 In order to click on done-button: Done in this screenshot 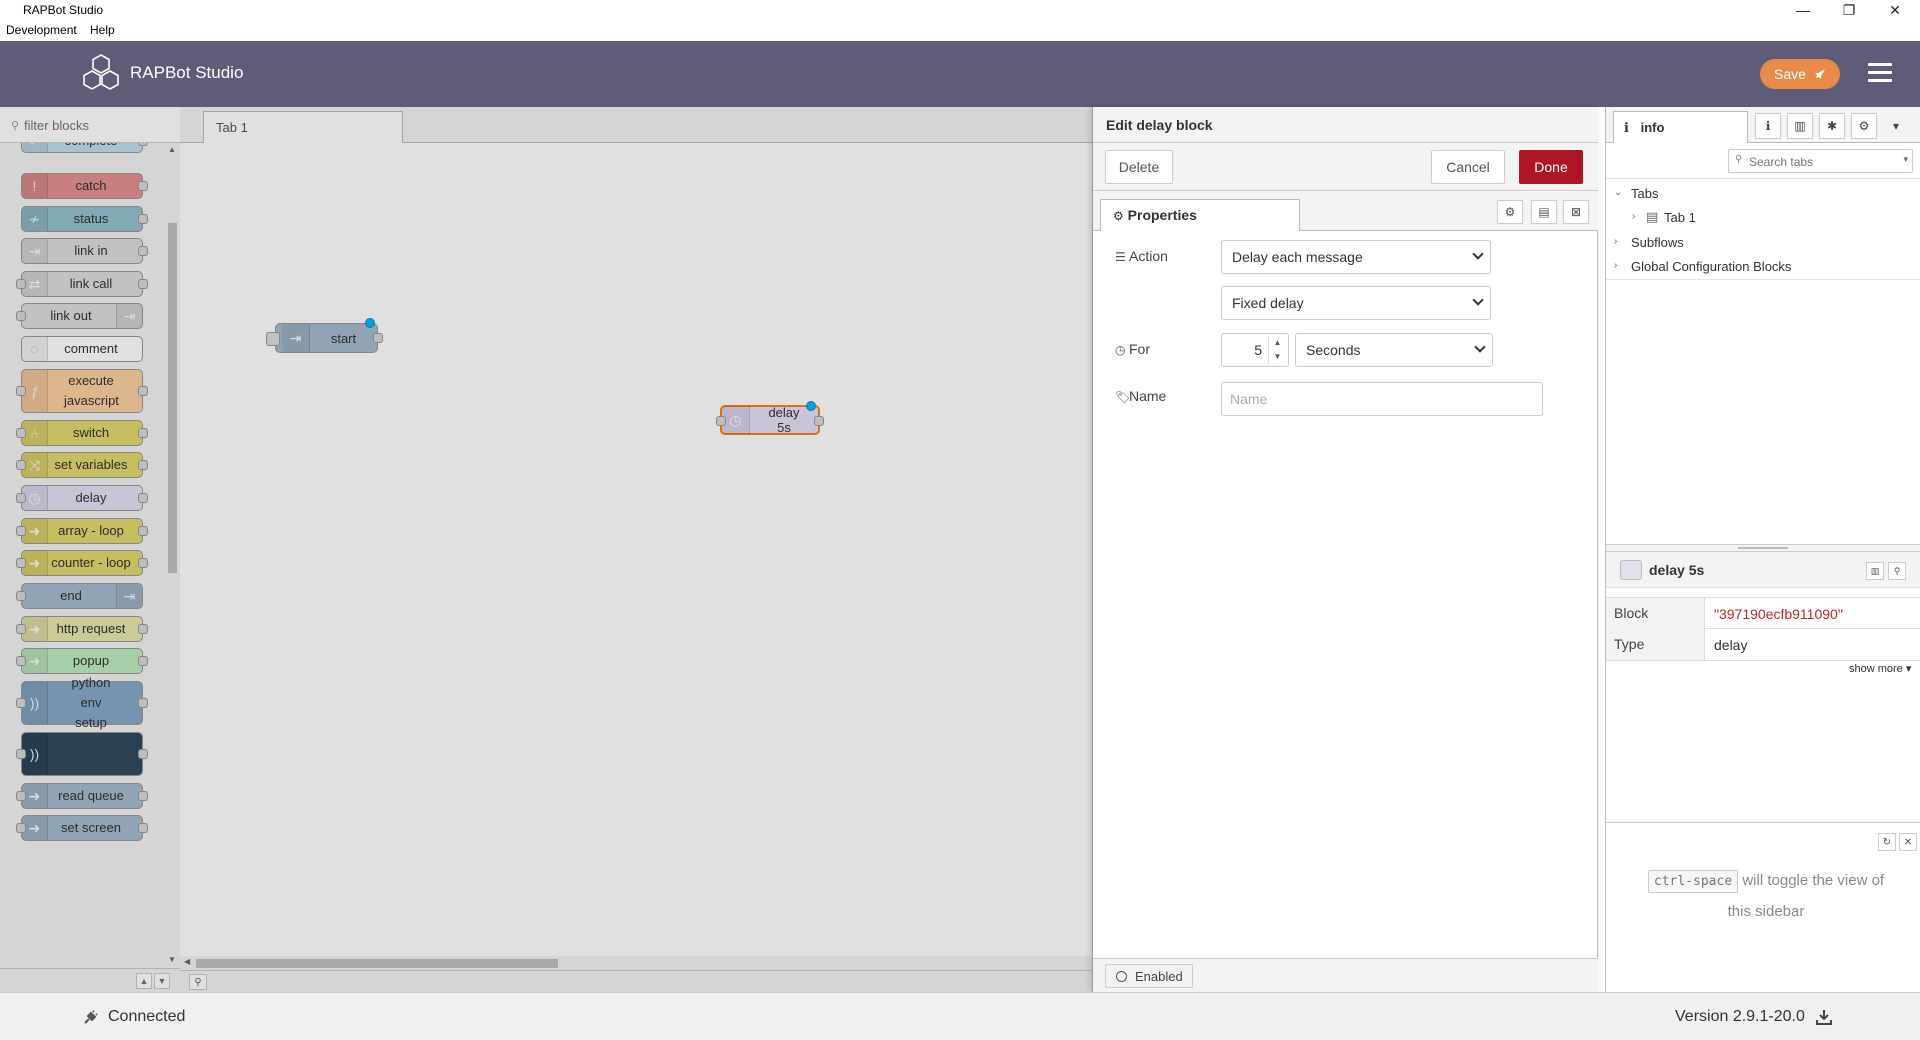, I will do `click(1551, 167)`.